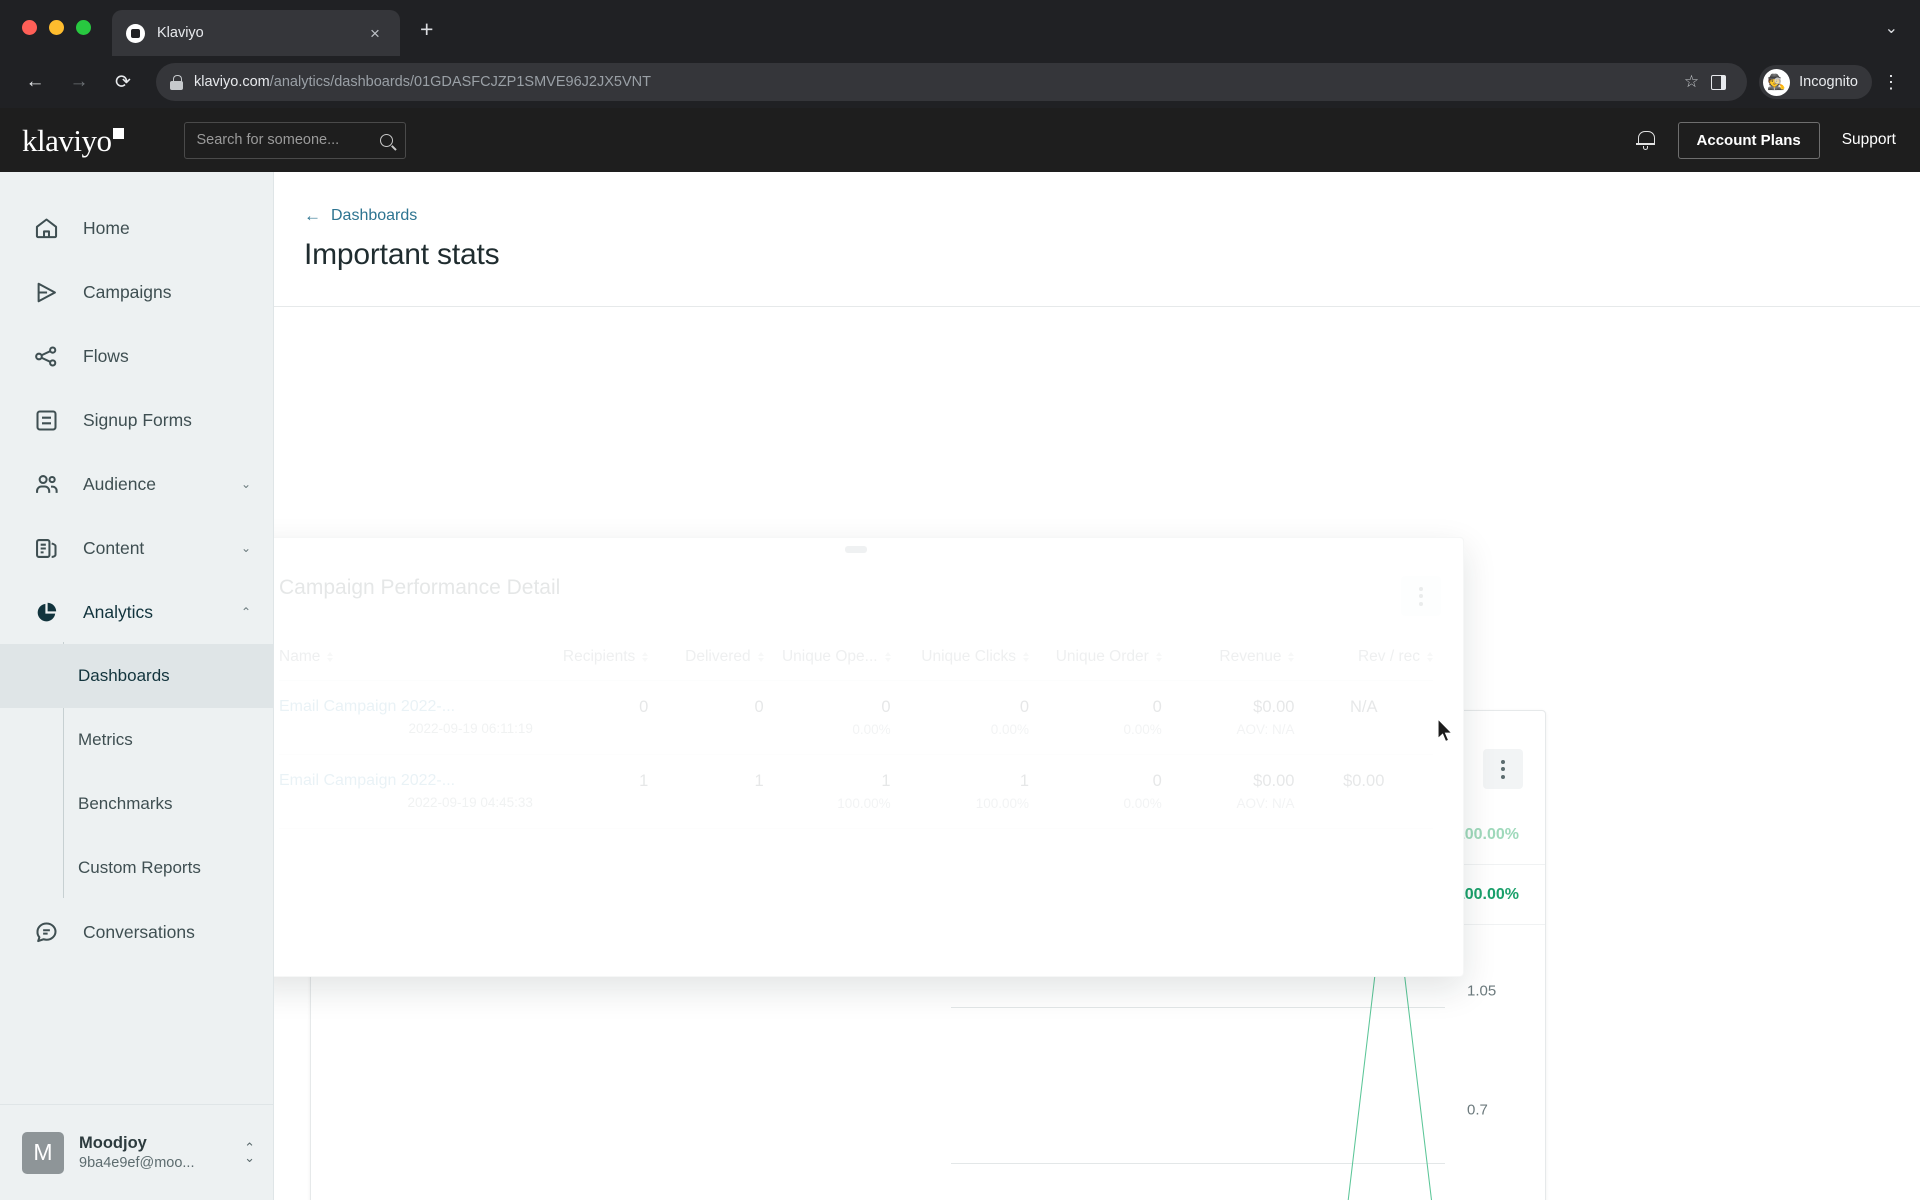 The height and width of the screenshot is (1200, 1920). Describe the element at coordinates (136, 740) in the screenshot. I see `sidebar-item-metrics: Metrics` at that location.